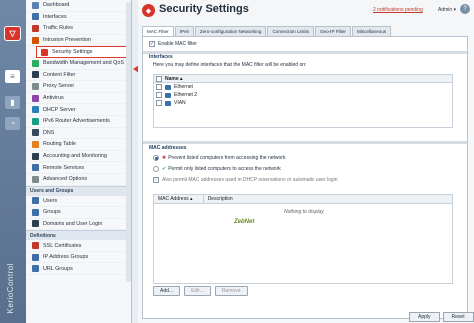  I want to click on brand-label: KerioControl, so click(10, 287).